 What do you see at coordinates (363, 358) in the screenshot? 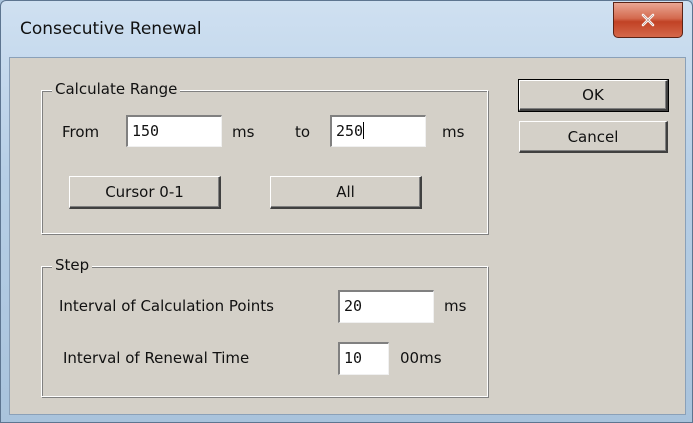
I see `renewal-input: 10` at bounding box center [363, 358].